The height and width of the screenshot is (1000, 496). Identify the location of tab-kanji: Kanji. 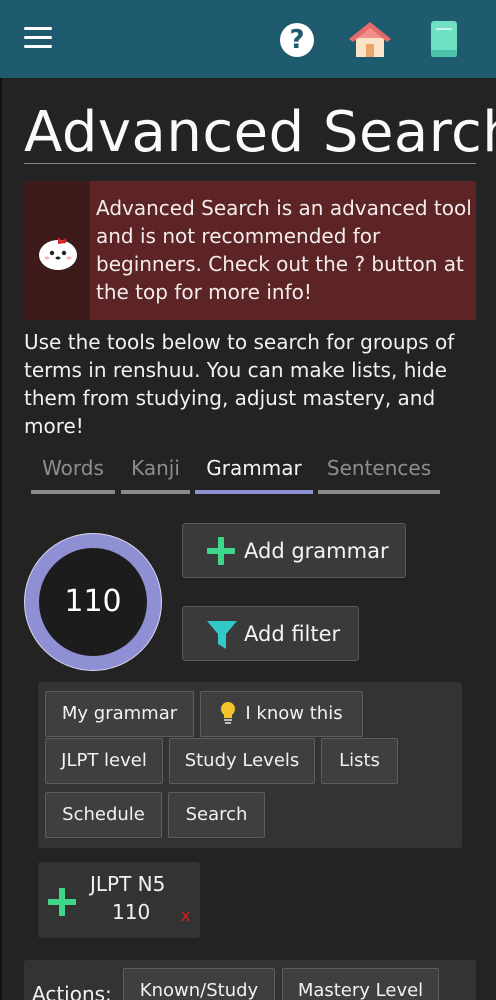
(155, 474).